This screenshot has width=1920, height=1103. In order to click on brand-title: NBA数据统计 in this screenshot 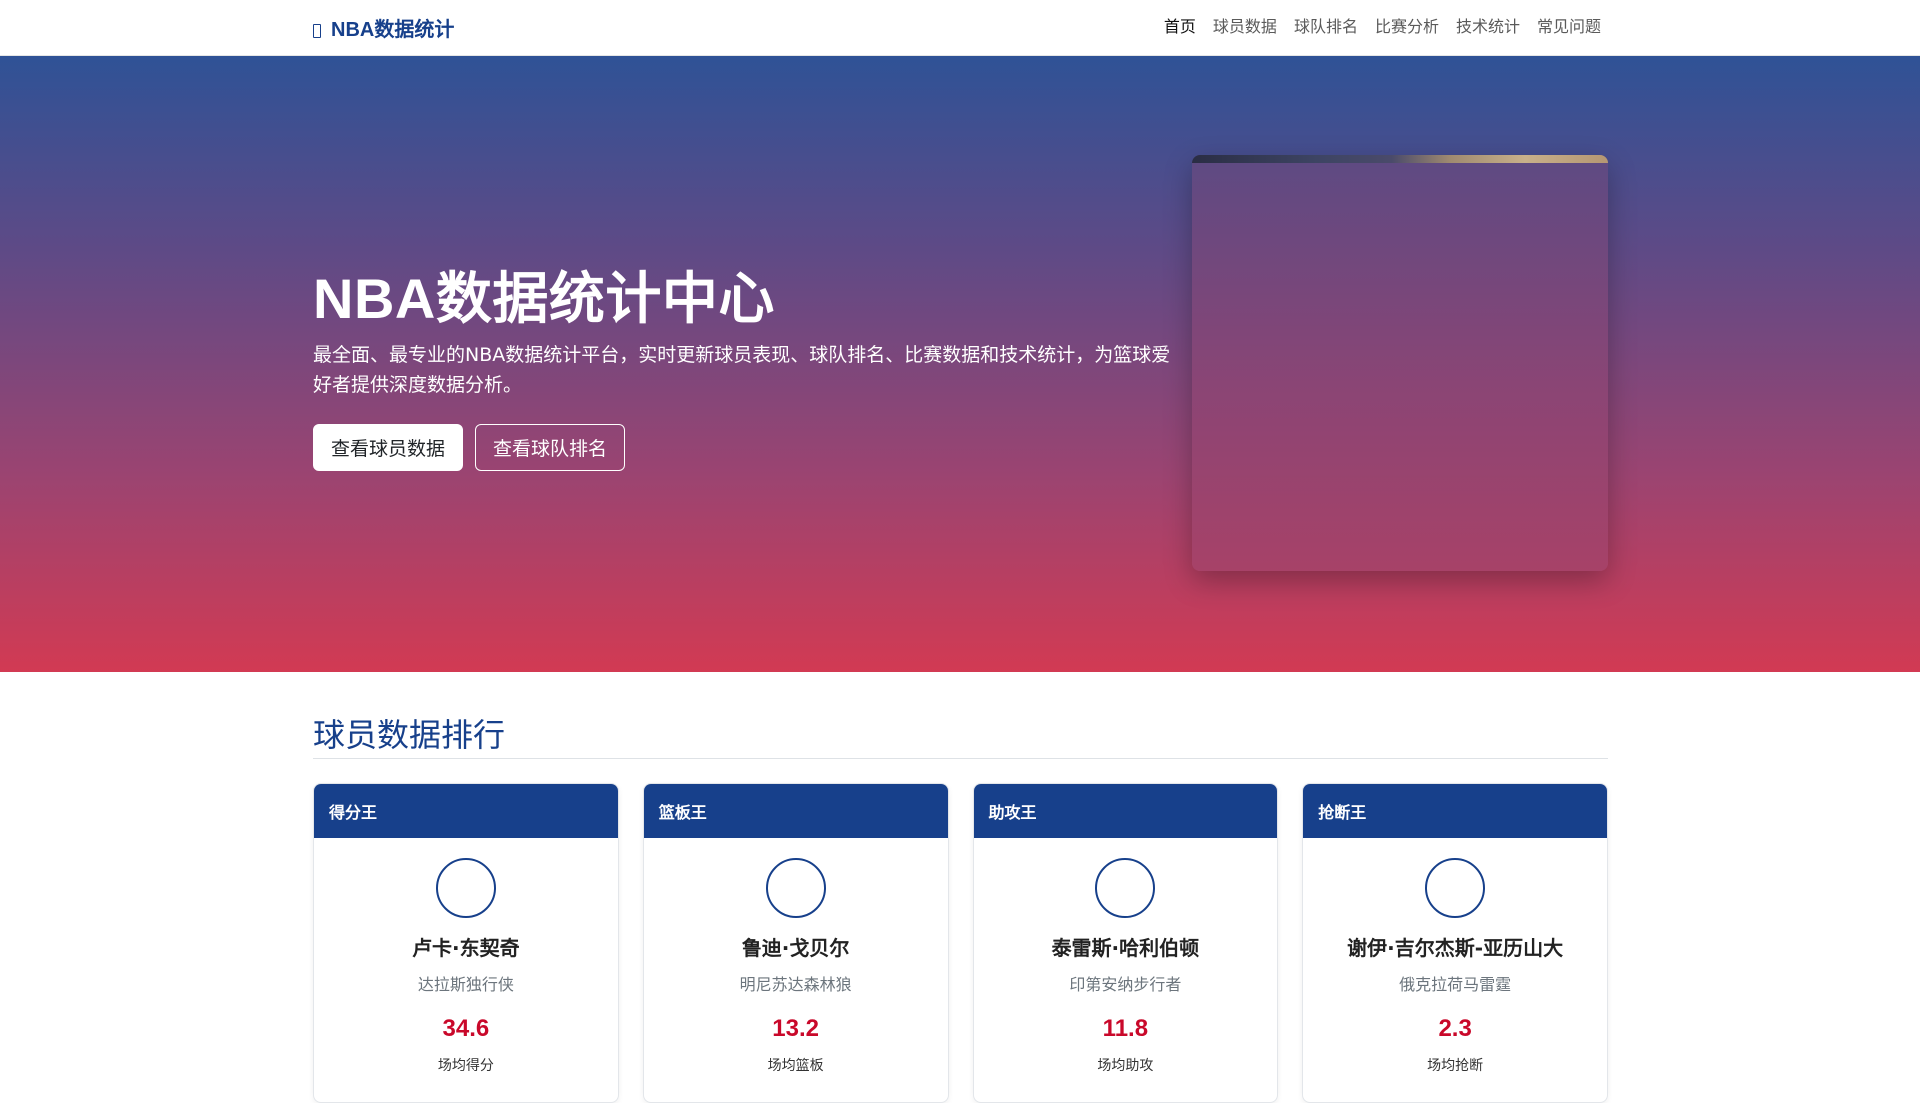, I will do `click(393, 30)`.